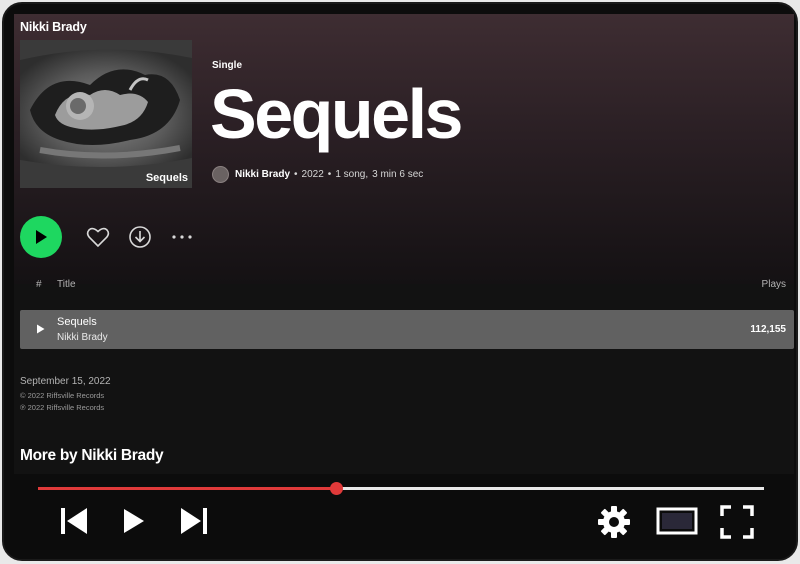  Describe the element at coordinates (66, 284) in the screenshot. I see `column-title-header: Title` at that location.